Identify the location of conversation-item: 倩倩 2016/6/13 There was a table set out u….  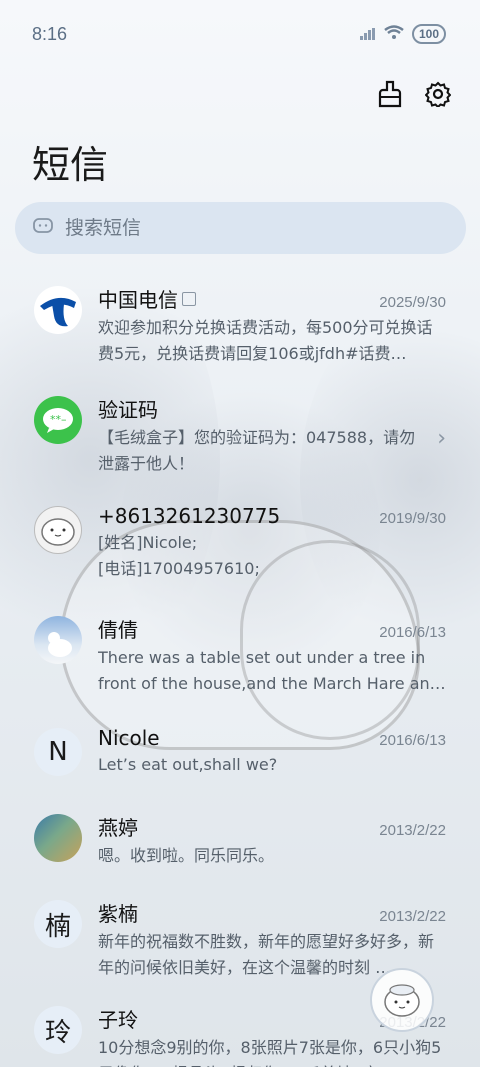
(240, 662).